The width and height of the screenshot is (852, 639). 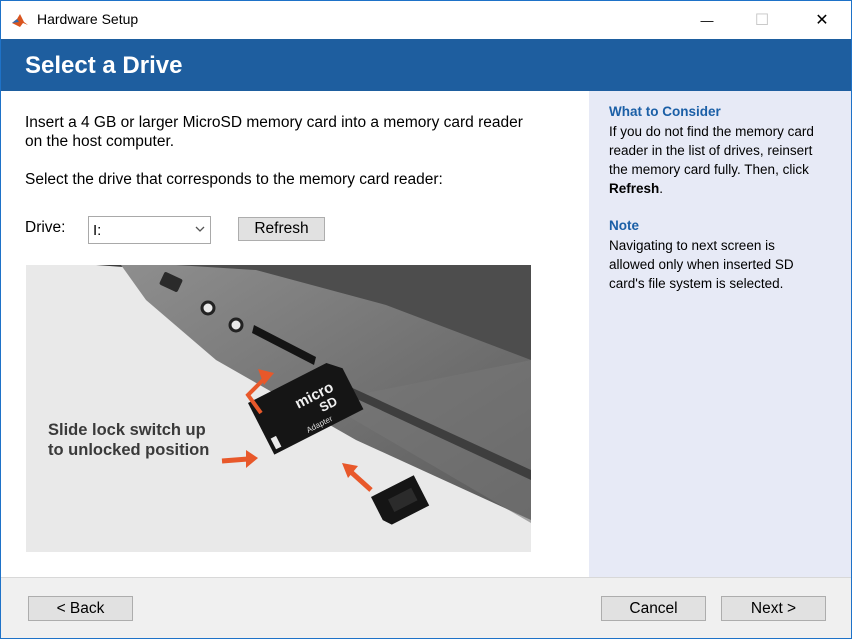 I want to click on note-line-3: card's file system is selected., so click(x=696, y=283).